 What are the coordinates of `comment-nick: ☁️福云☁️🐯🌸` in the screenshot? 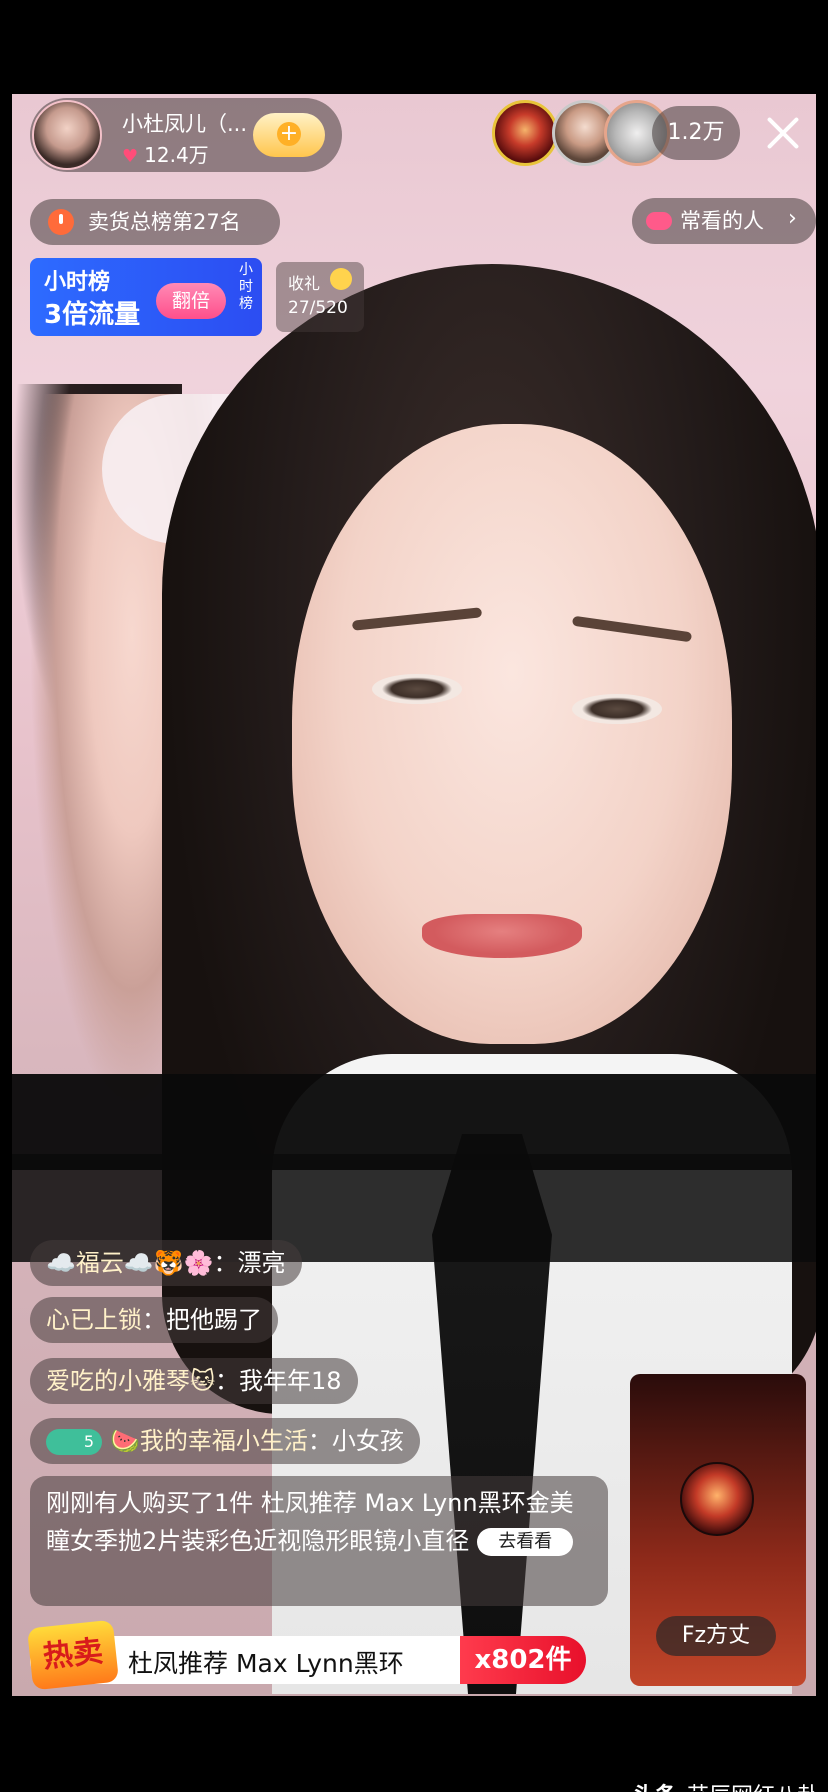 It's located at (130, 1263).